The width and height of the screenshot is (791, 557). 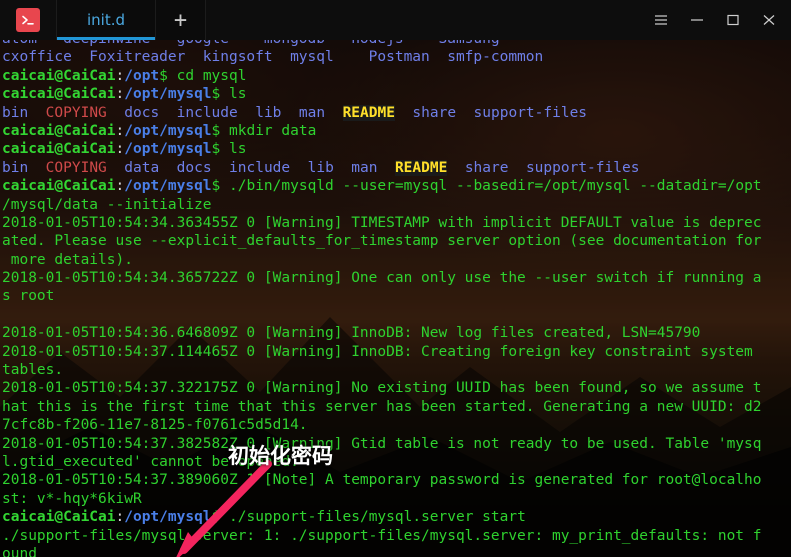 I want to click on annotation-label: 初始化密码, so click(x=280, y=456).